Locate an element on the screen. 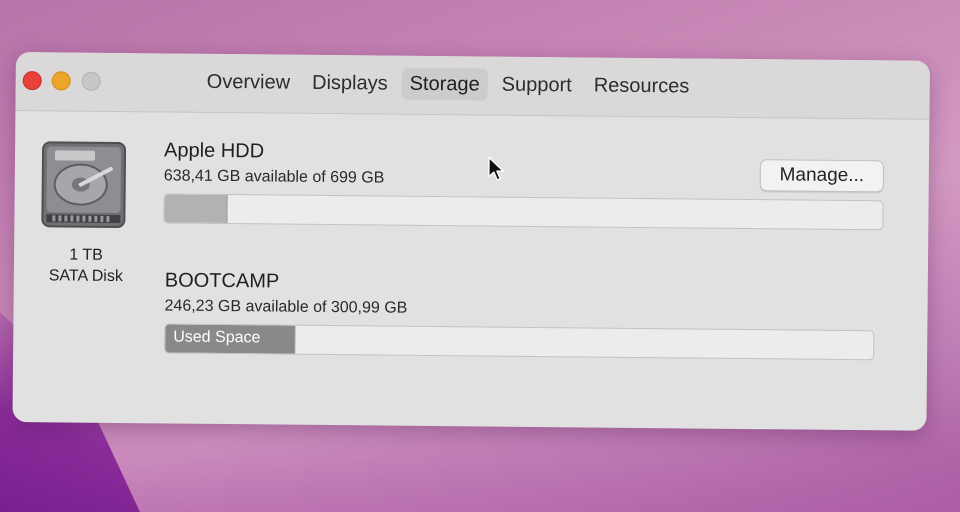  tab-storage: Storage is located at coordinates (444, 84).